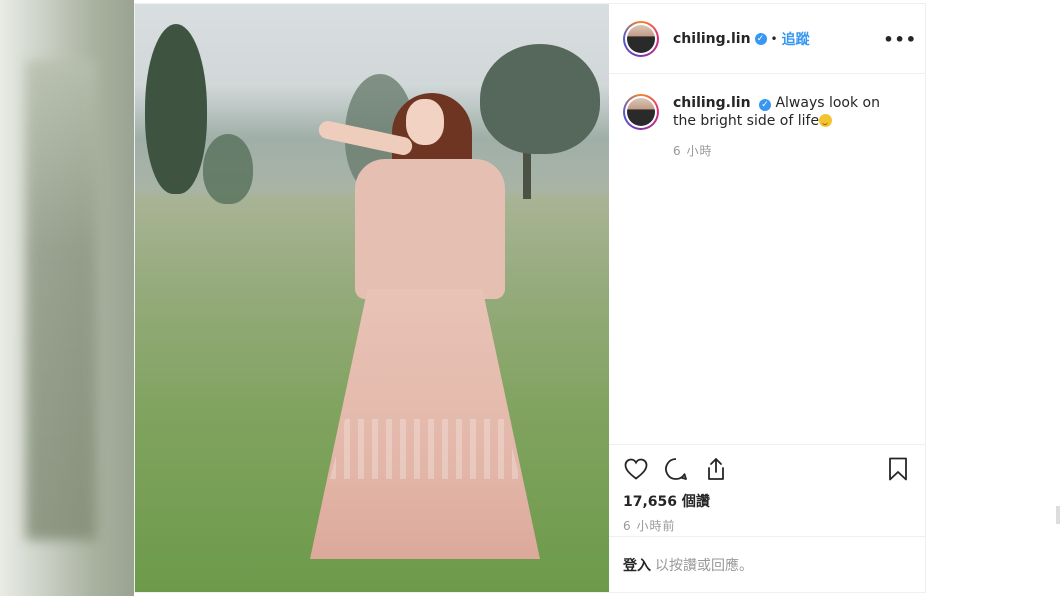 Image resolution: width=1060 pixels, height=596 pixels. I want to click on post-timestamp: 6 小時前, so click(767, 525).